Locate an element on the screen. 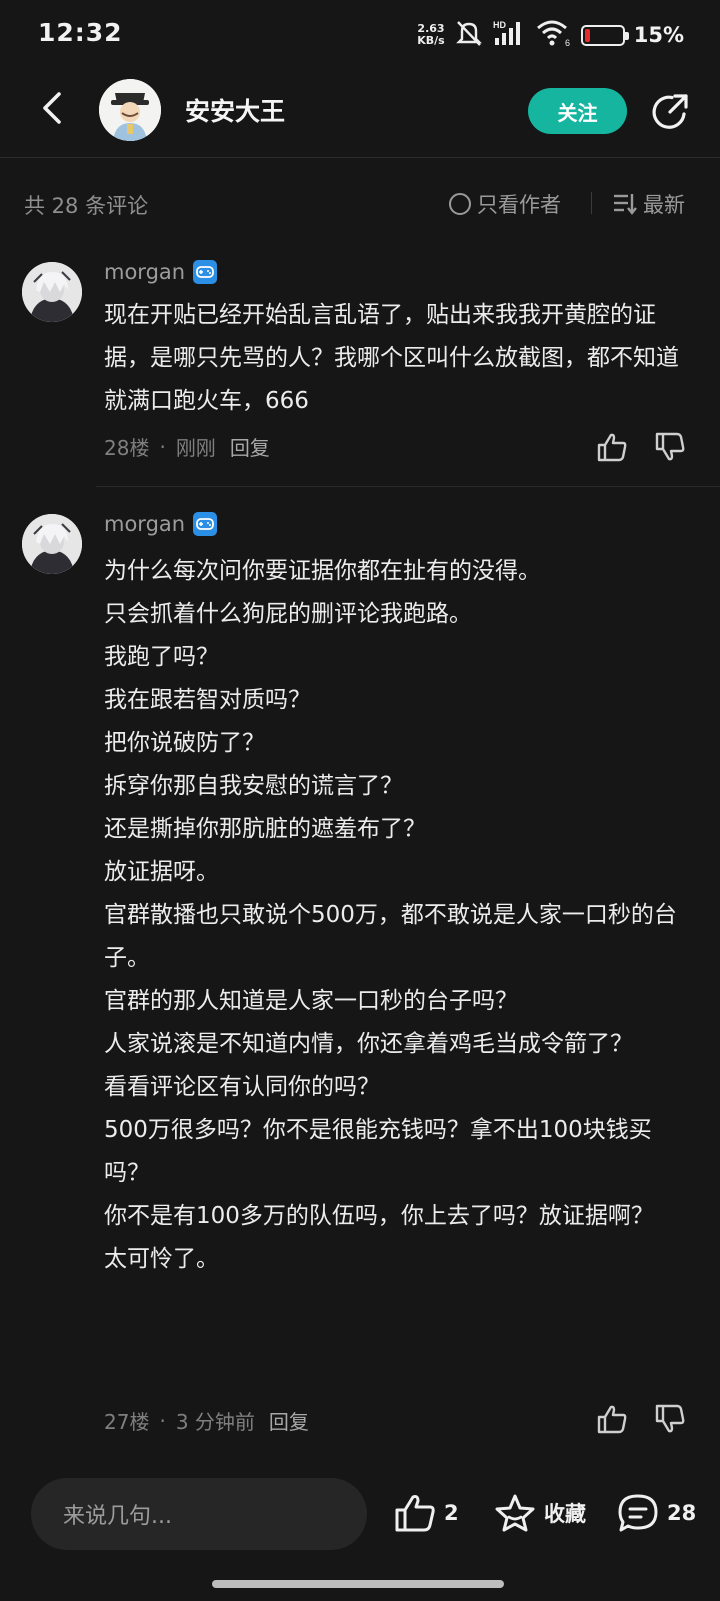 The width and height of the screenshot is (720, 1601). comment-meta: 28楼 · 刚刚 回复 is located at coordinates (187, 446).